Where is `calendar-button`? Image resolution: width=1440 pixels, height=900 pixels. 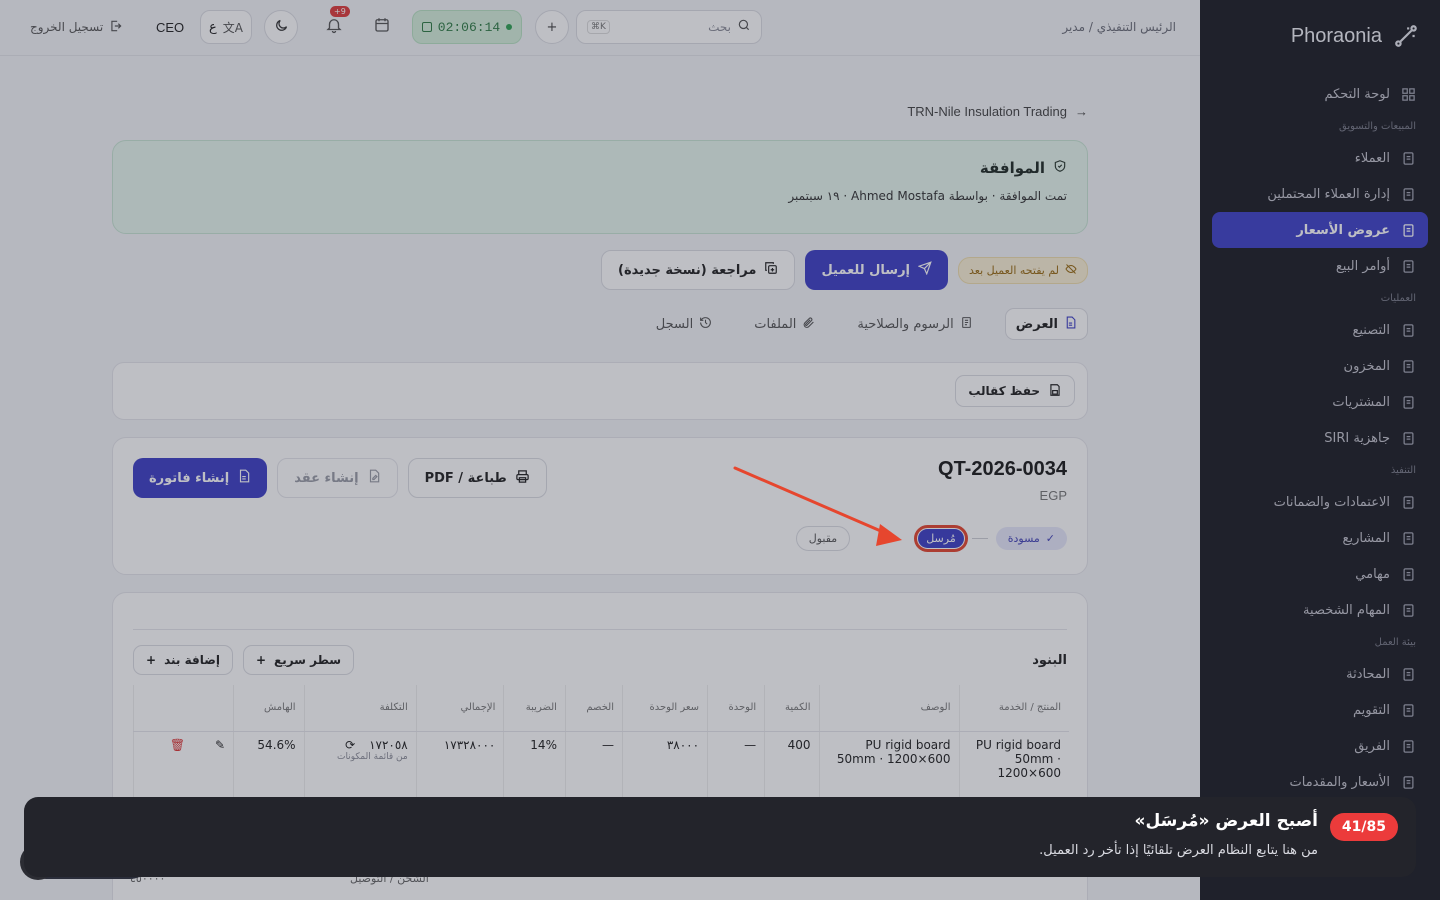
calendar-button is located at coordinates (382, 27).